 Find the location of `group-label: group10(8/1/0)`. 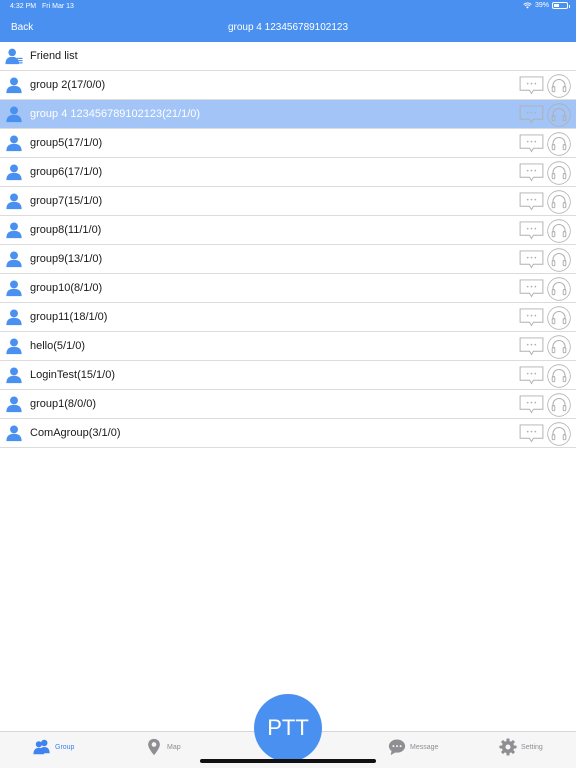

group-label: group10(8/1/0) is located at coordinates (66, 288).